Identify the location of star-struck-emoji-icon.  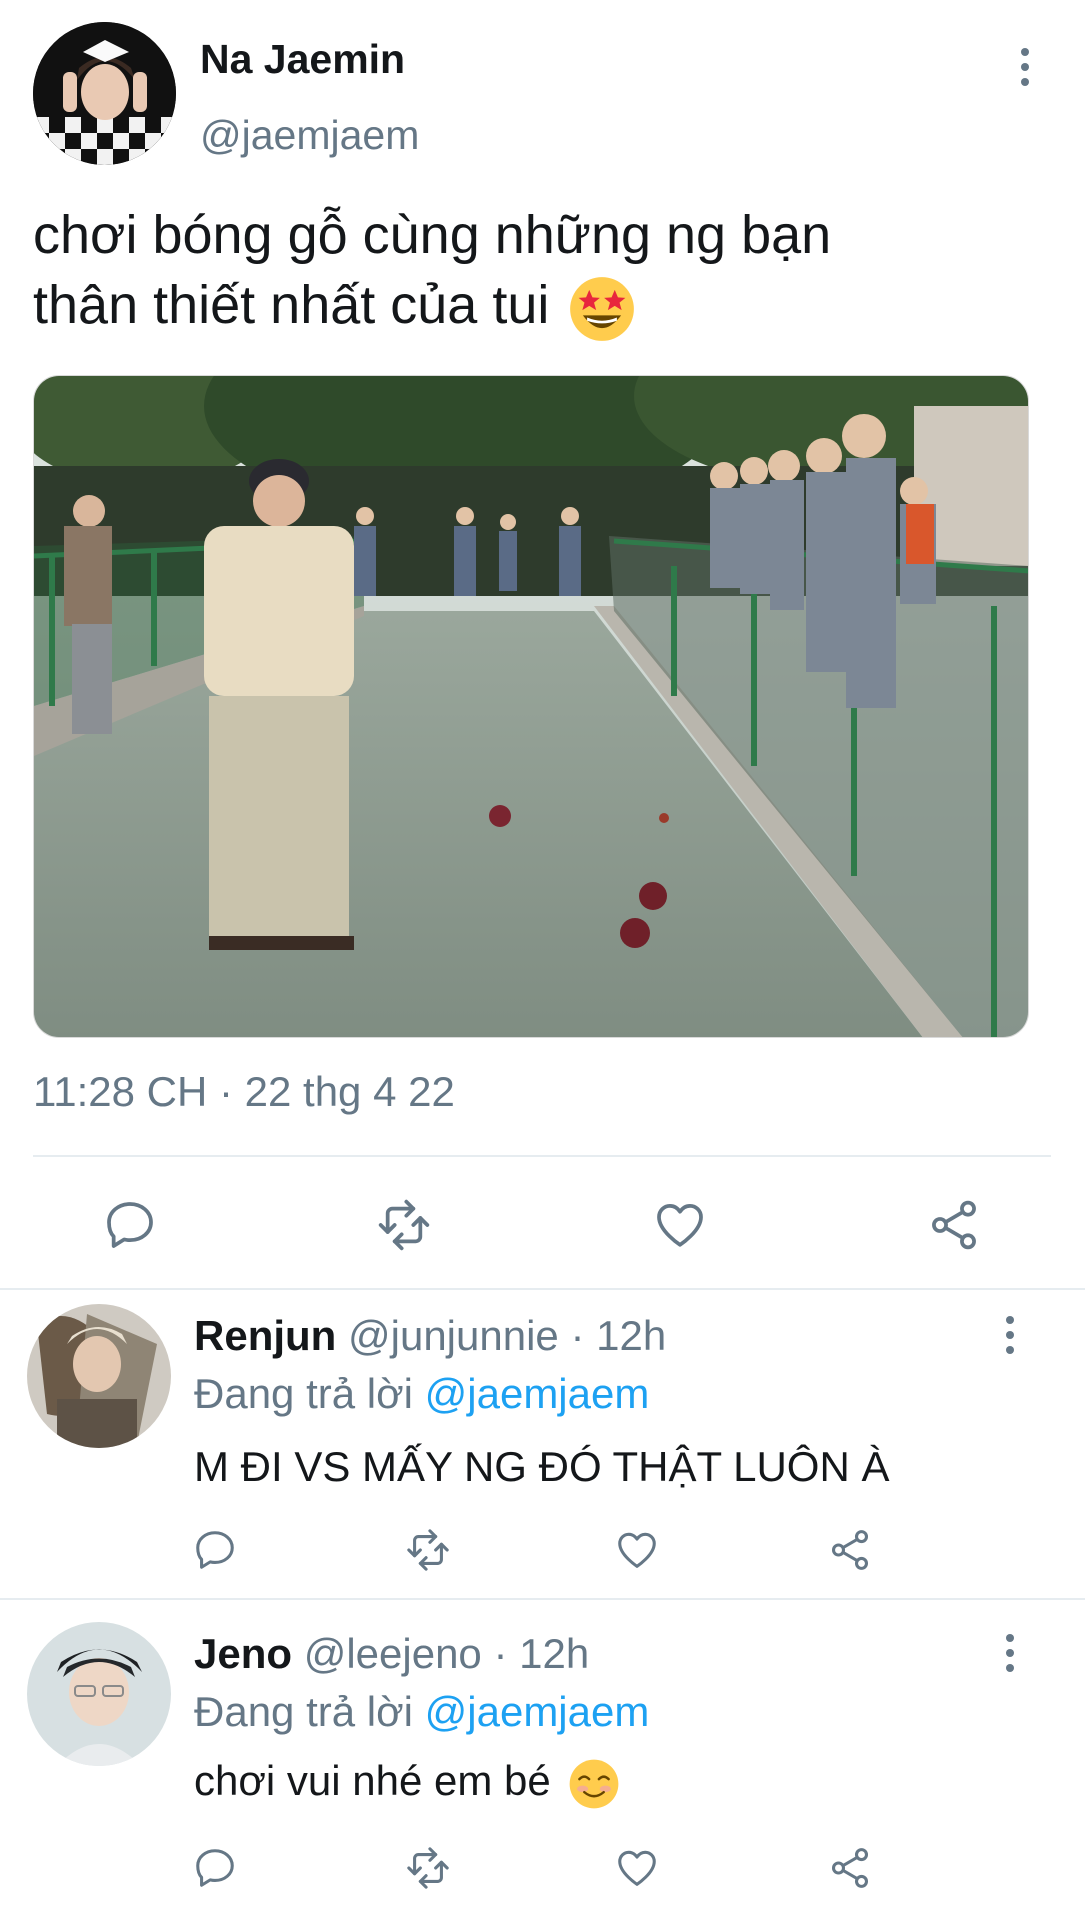
(602, 308).